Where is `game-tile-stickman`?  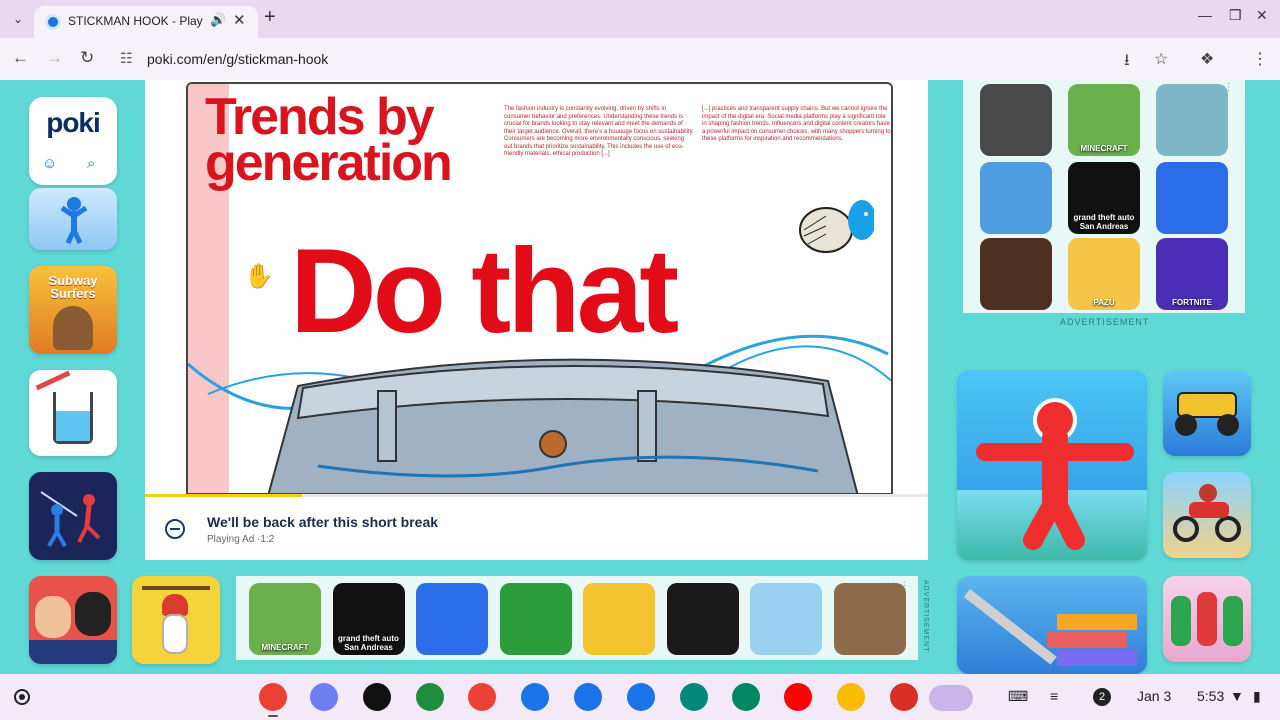
game-tile-stickman is located at coordinates (73, 219).